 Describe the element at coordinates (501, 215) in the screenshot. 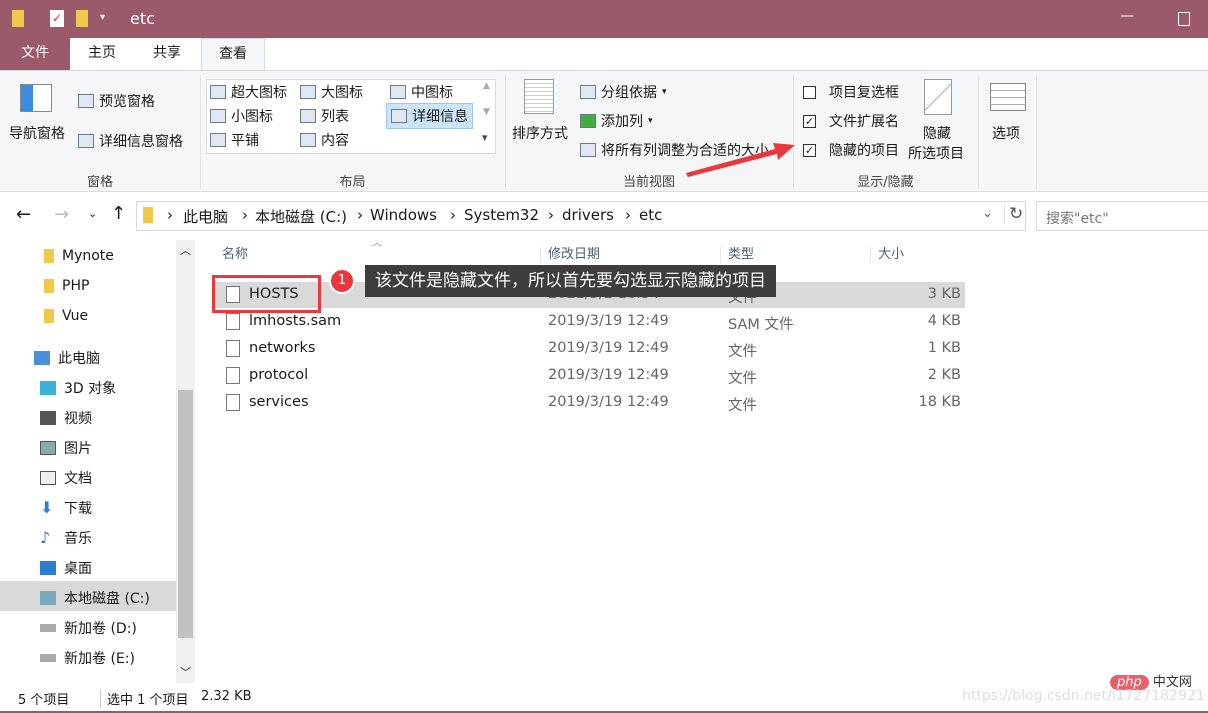

I see `breadcrumb-system32: System32` at that location.